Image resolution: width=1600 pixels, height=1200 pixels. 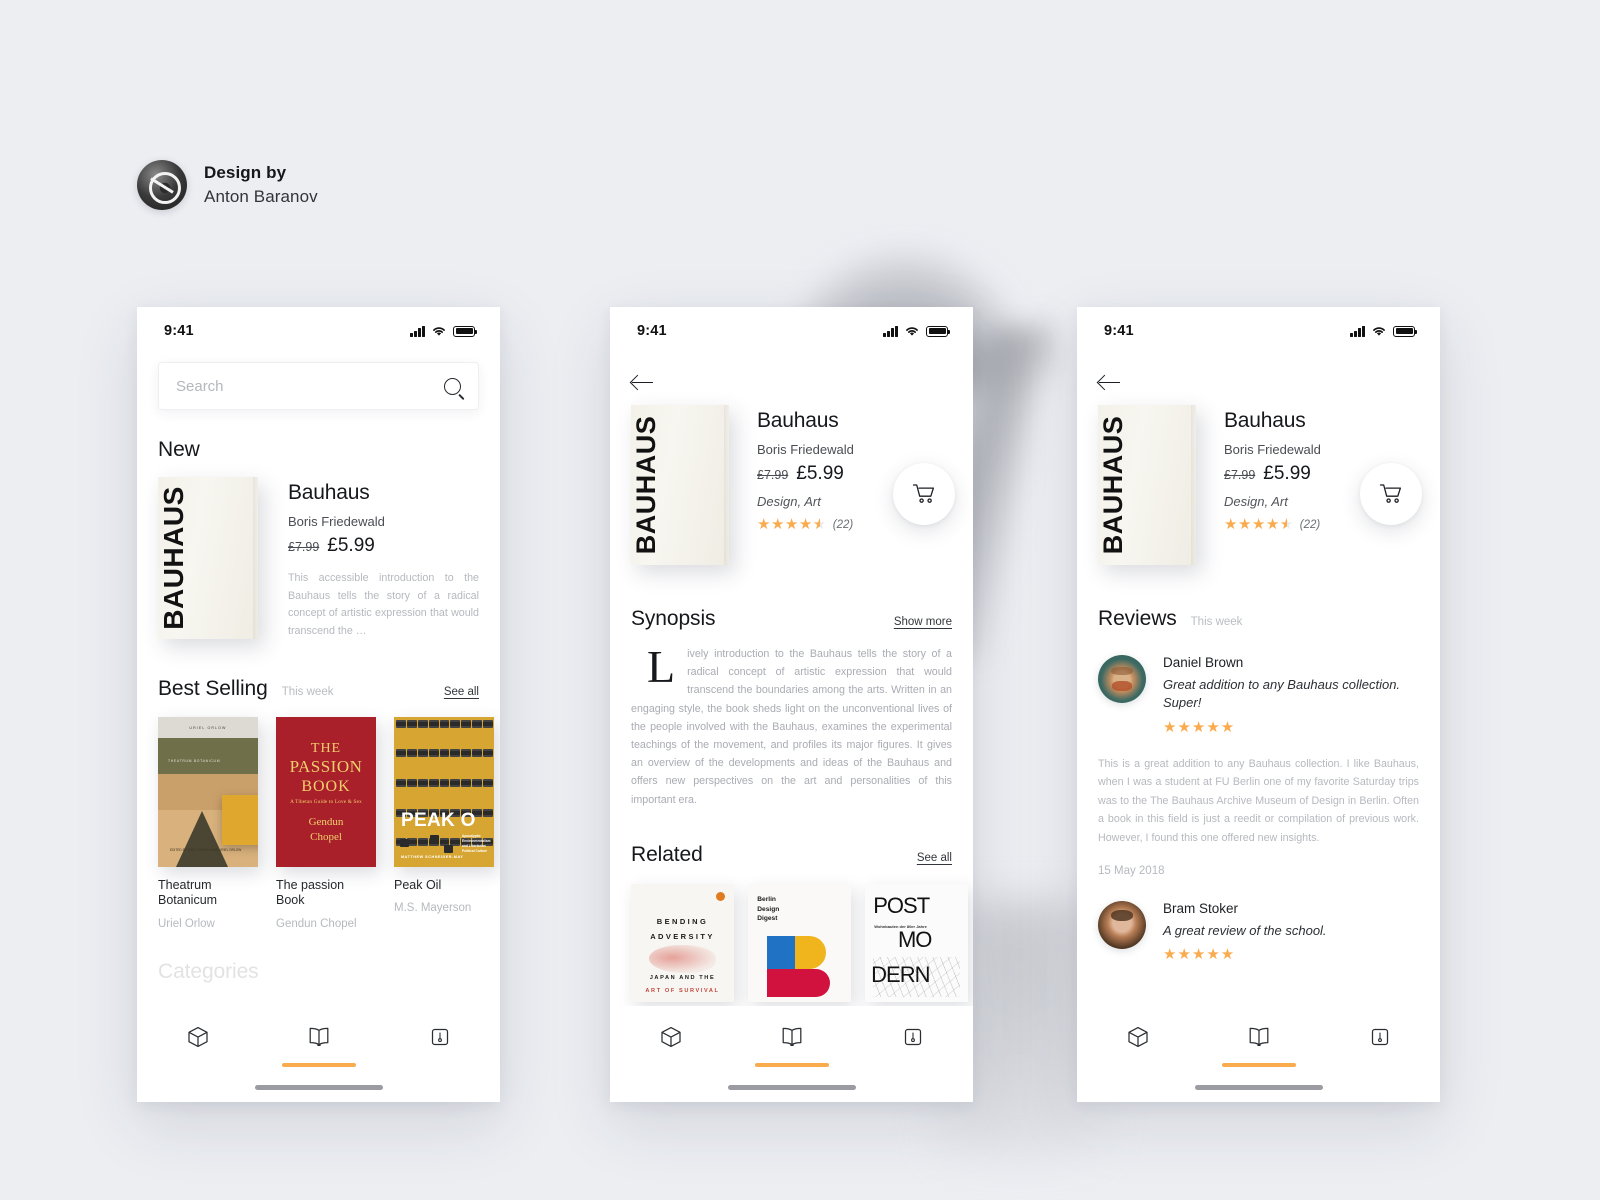 I want to click on related-see-all: See all, so click(x=934, y=858).